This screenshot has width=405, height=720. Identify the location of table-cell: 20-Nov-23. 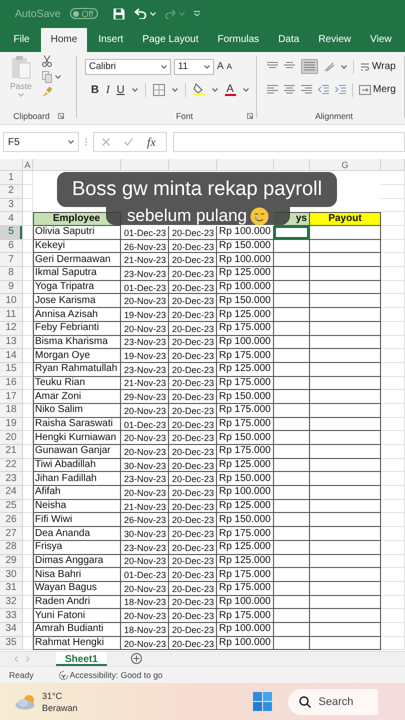
(145, 438).